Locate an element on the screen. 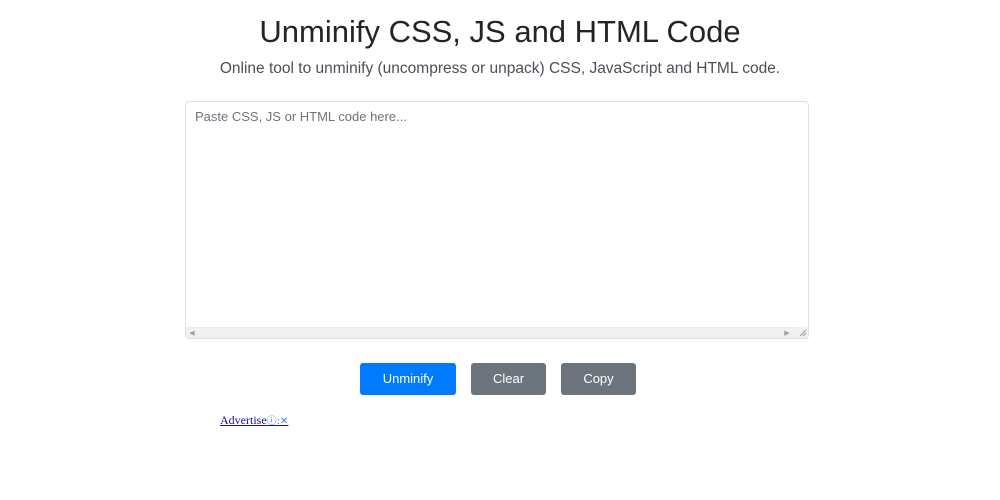  chevron-left-icon: ◀ is located at coordinates (192, 333).